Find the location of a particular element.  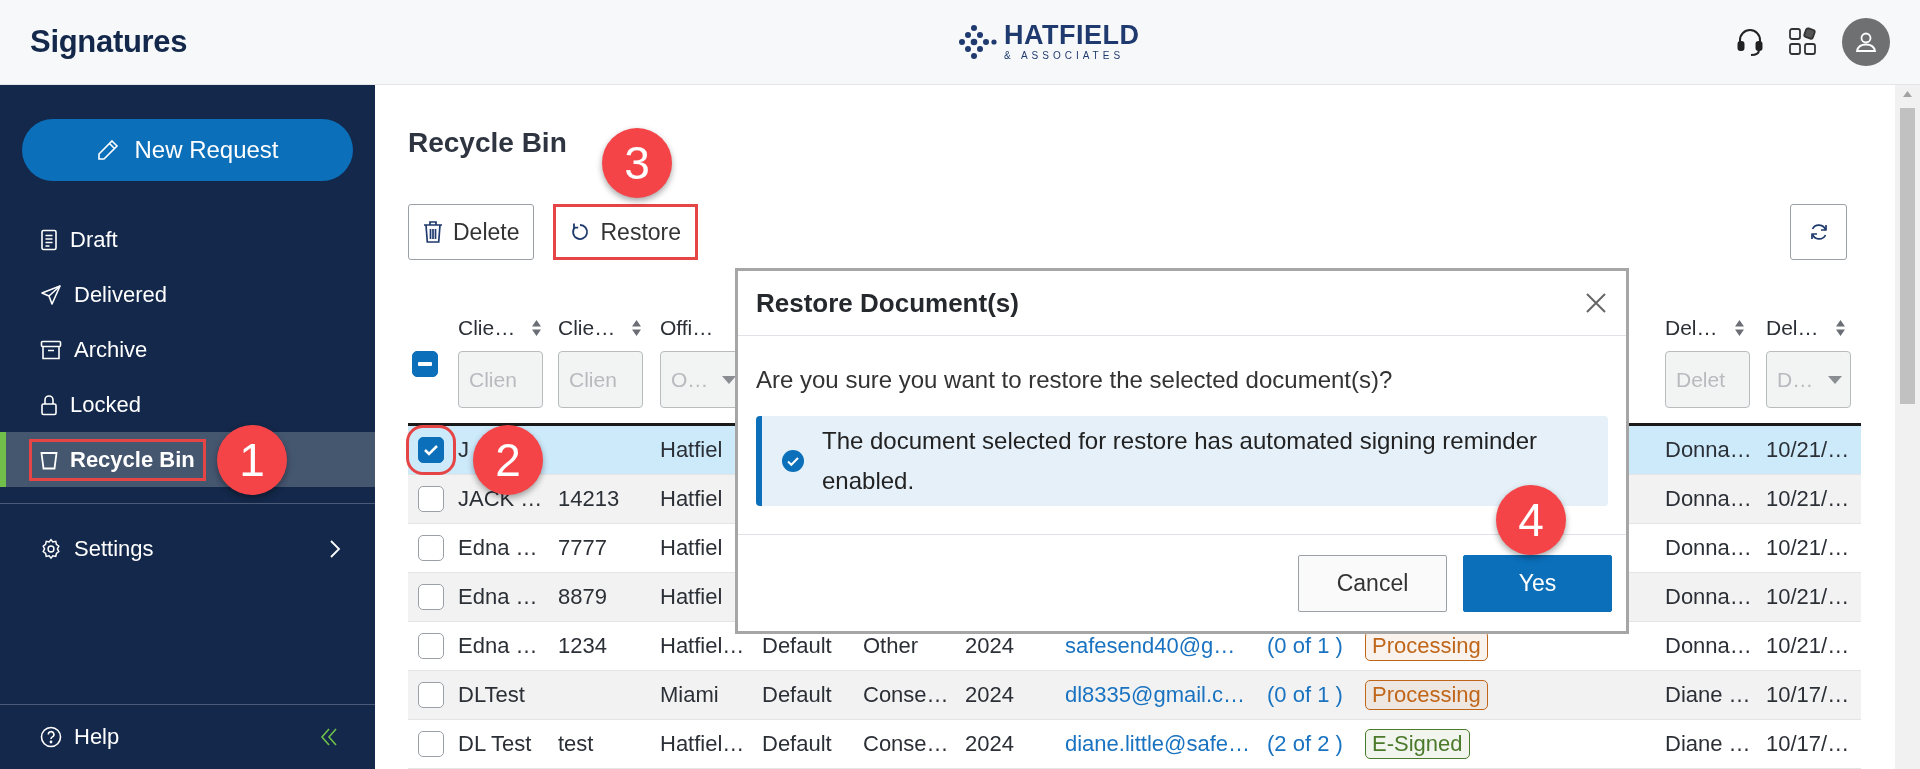

table-cell: test is located at coordinates (576, 743).